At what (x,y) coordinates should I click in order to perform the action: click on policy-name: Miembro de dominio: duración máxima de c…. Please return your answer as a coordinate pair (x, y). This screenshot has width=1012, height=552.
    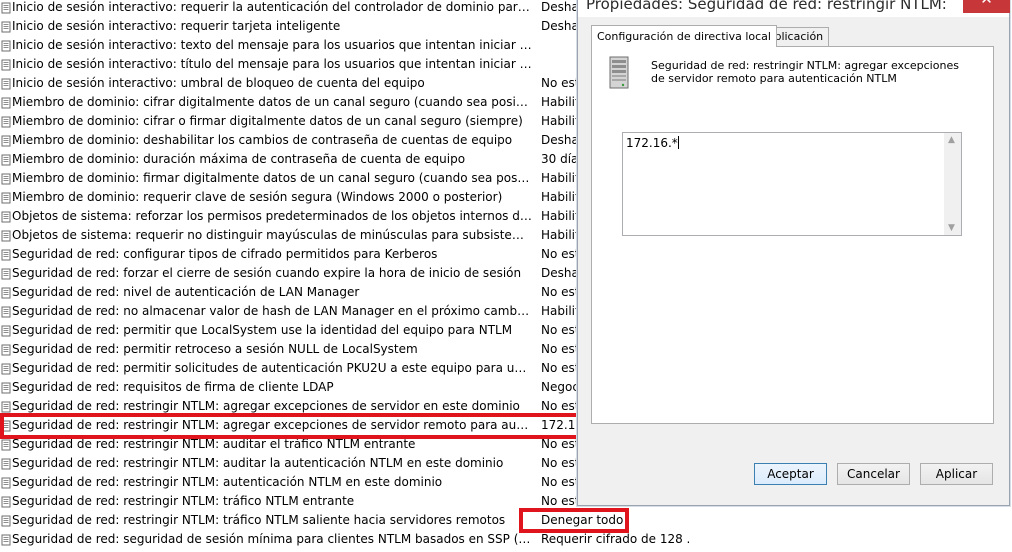
    Looking at the image, I should click on (239, 159).